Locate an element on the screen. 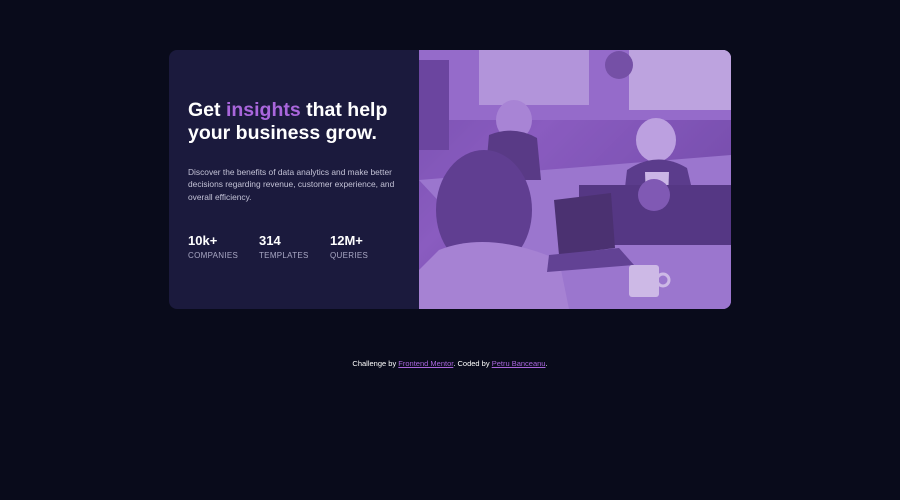 Image resolution: width=900 pixels, height=500 pixels. stat-value: 314 is located at coordinates (270, 240).